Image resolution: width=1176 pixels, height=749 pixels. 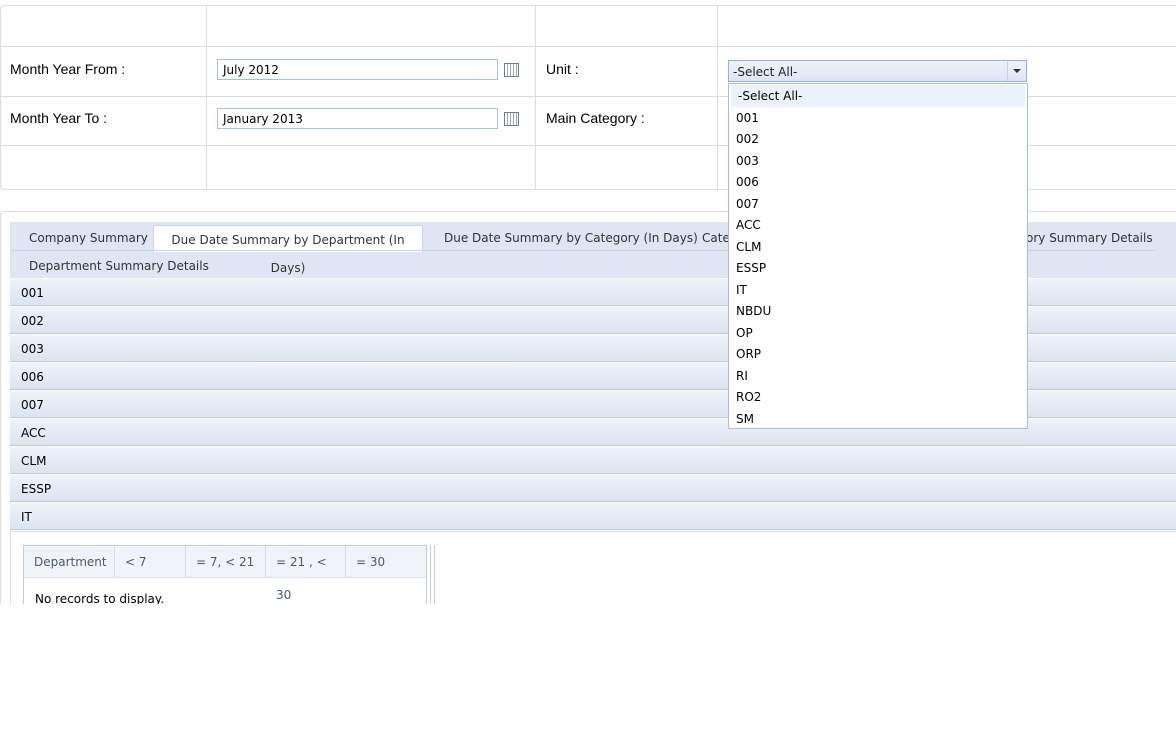 I want to click on month-to-input: January 2013, so click(x=357, y=118).